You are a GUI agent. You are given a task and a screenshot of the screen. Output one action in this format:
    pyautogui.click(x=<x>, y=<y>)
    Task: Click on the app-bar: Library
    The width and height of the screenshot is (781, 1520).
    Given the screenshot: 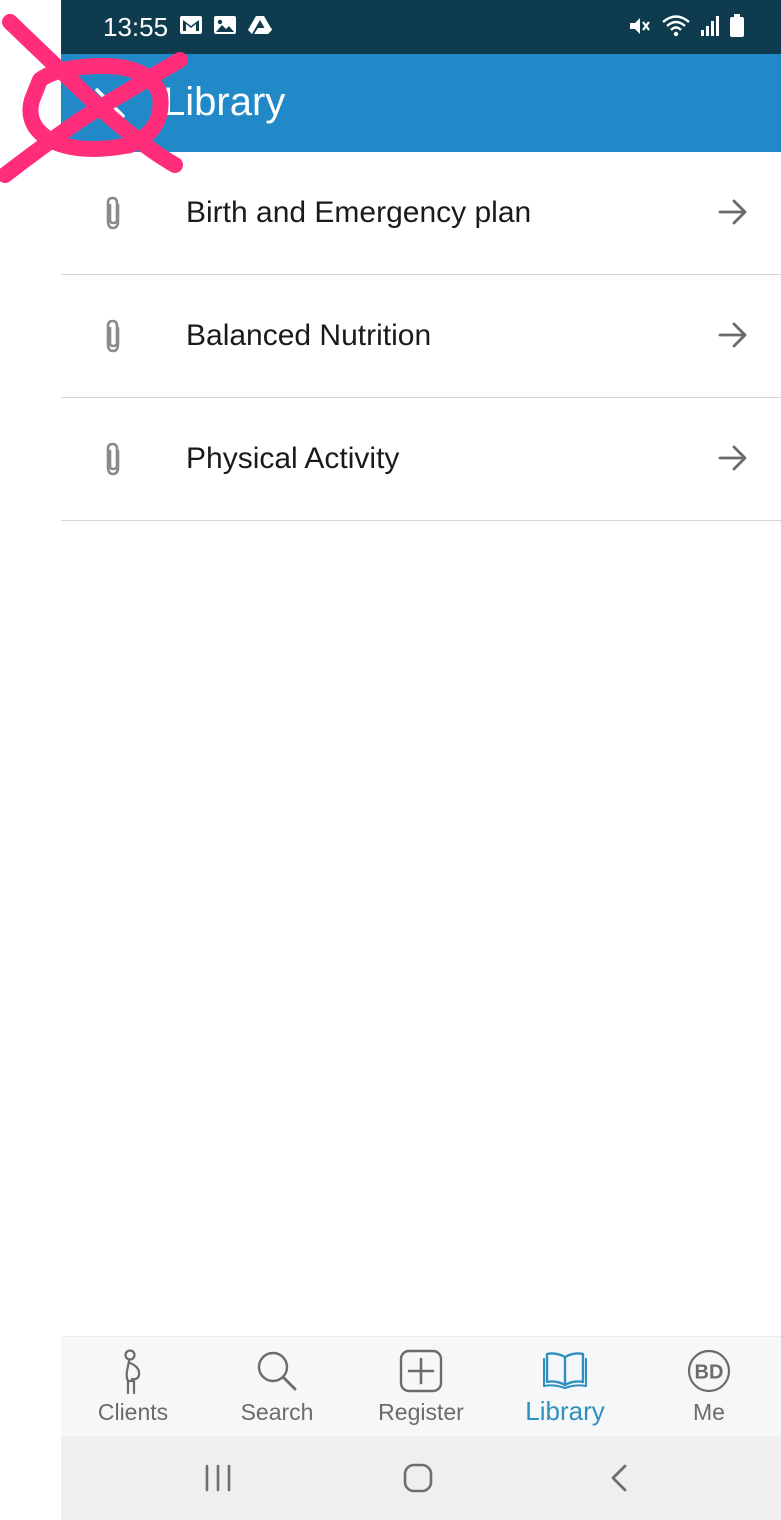 What is the action you would take?
    pyautogui.click(x=421, y=103)
    